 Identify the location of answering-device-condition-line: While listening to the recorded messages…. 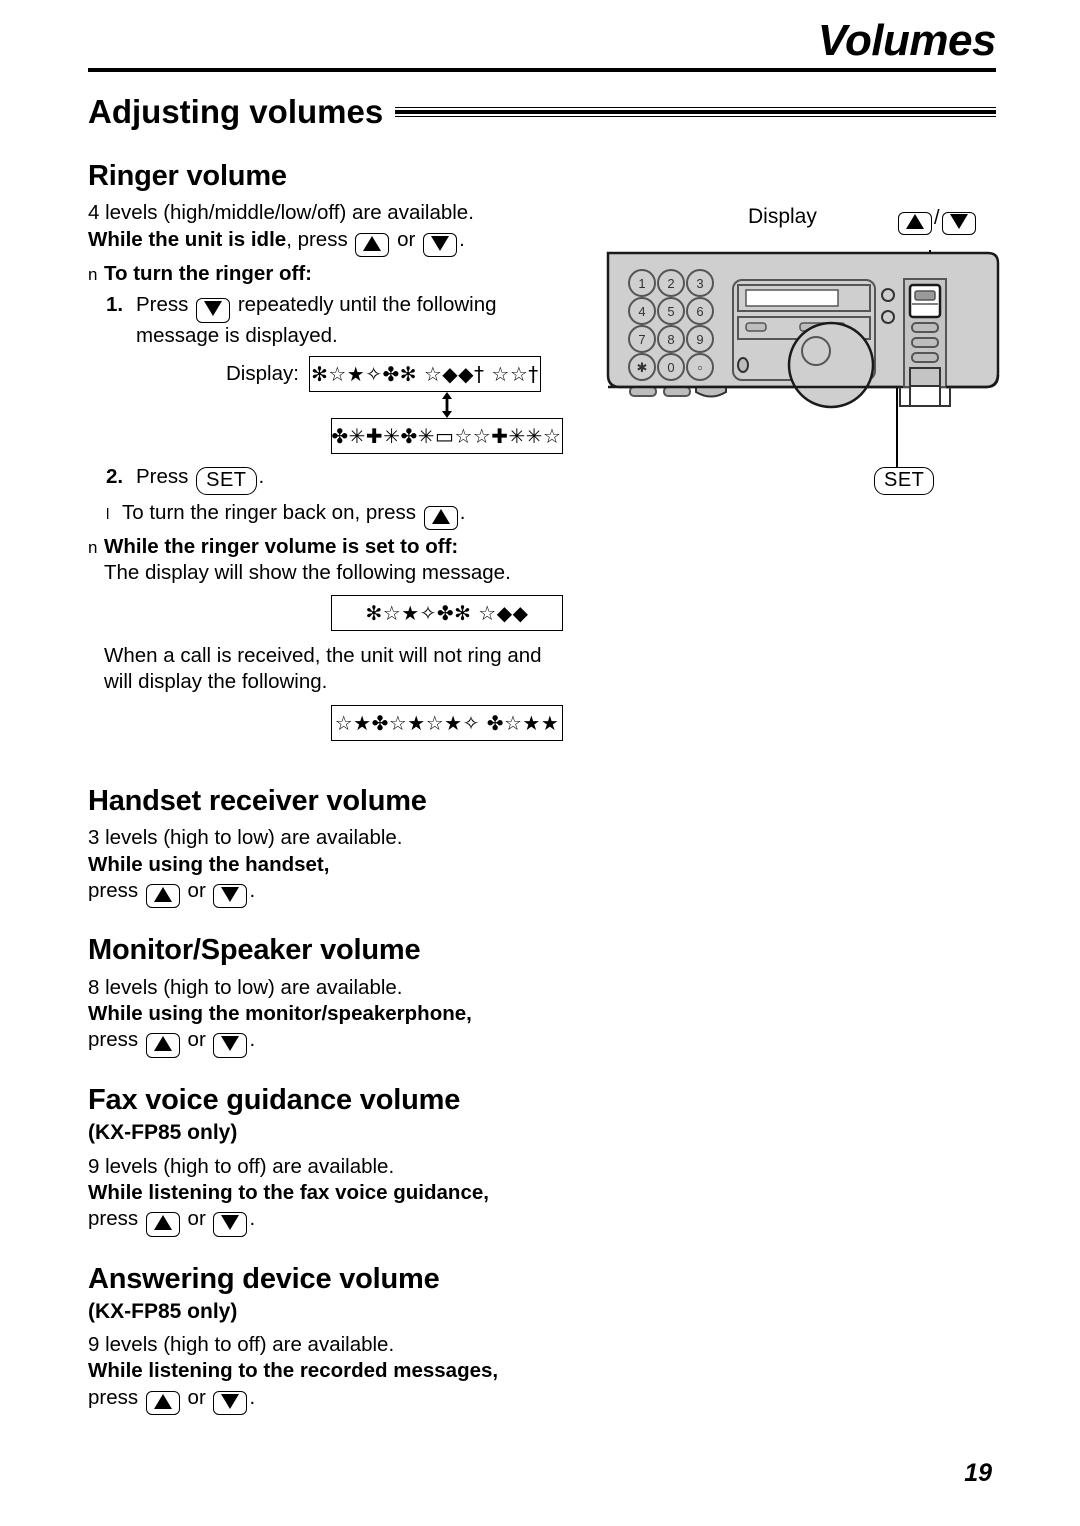
(293, 1371).